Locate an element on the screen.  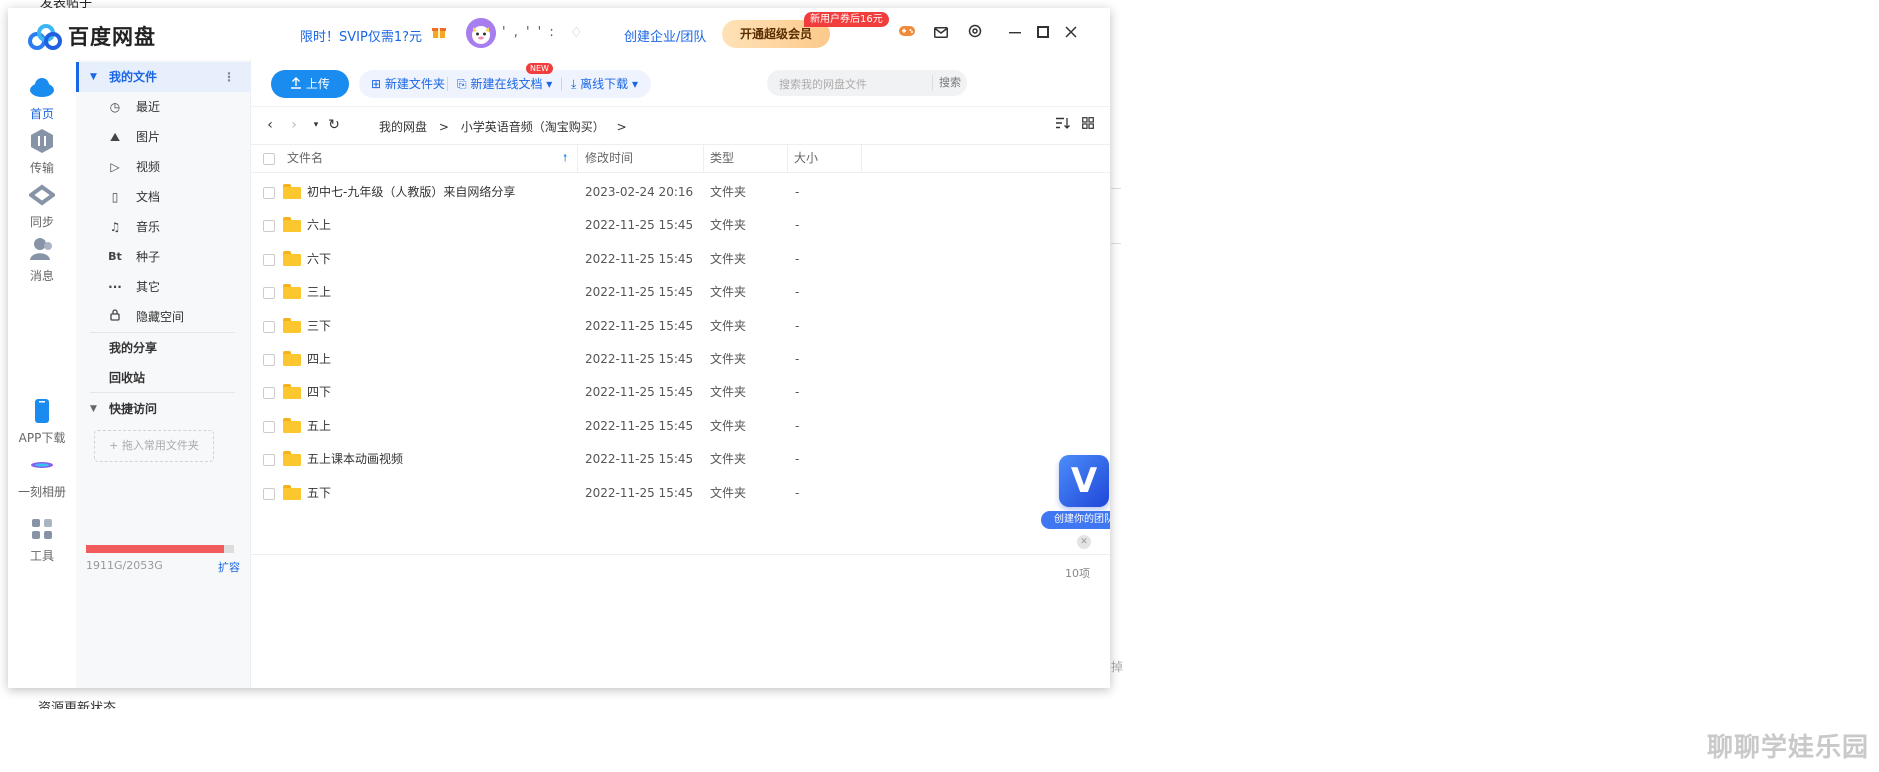
close-promo-icon: ✕ is located at coordinates (1084, 542).